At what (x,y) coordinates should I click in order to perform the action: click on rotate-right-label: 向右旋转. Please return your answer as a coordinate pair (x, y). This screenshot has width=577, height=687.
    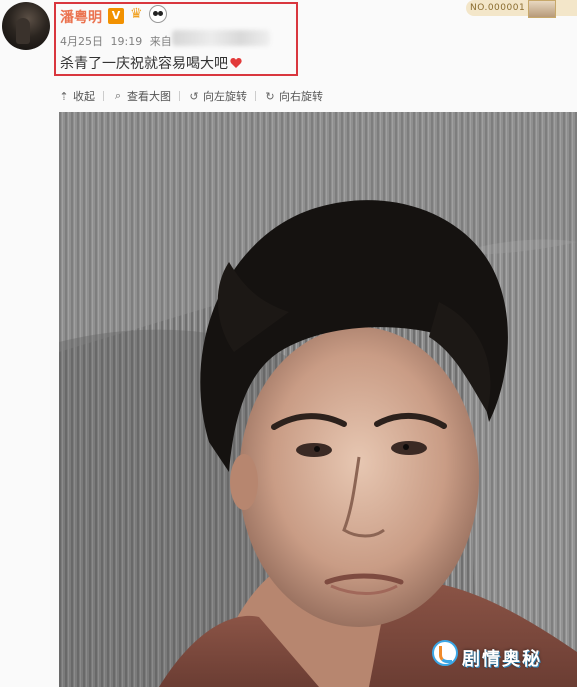
    Looking at the image, I should click on (301, 96).